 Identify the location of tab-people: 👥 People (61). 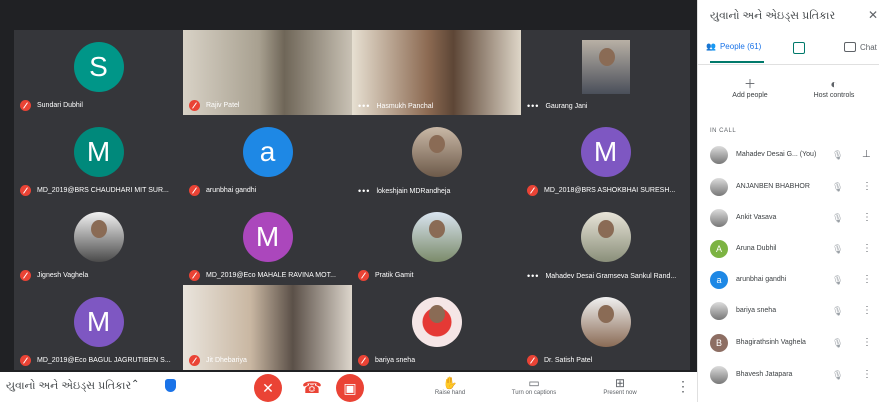
(733, 46).